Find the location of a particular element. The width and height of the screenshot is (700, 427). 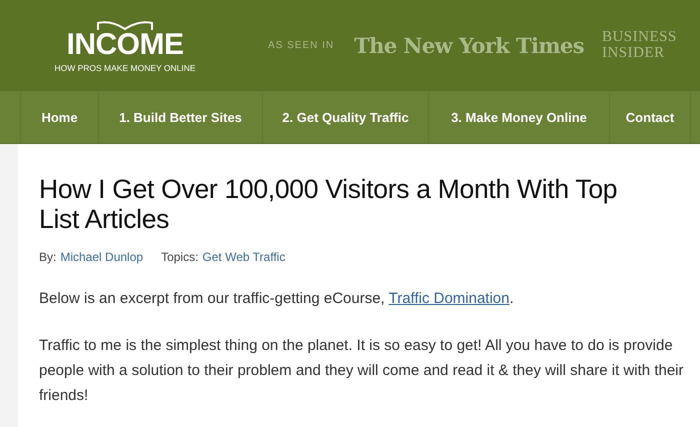

nav-item: 1. Build Better Sites is located at coordinates (181, 117).